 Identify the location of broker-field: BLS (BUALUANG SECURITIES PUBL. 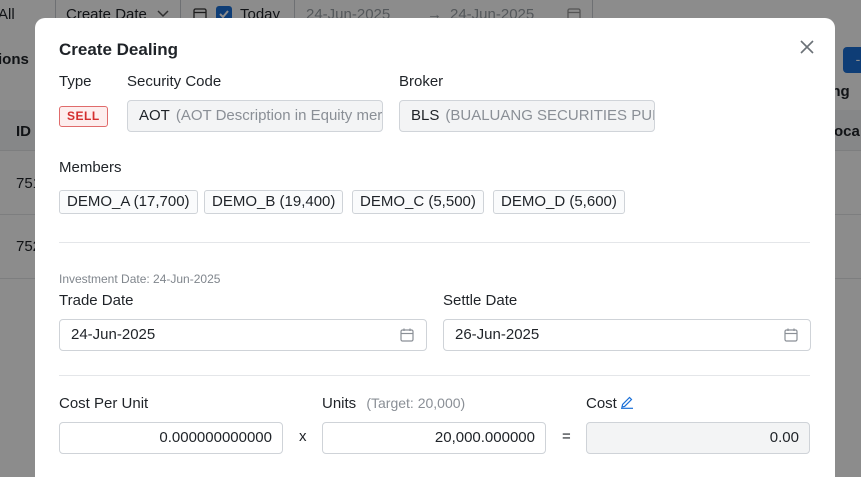
(527, 116).